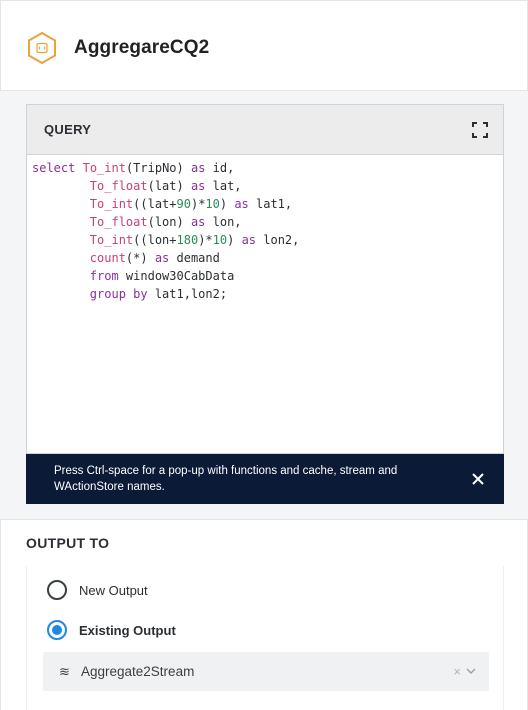  Describe the element at coordinates (457, 671) in the screenshot. I see `clear-icon: ×` at that location.